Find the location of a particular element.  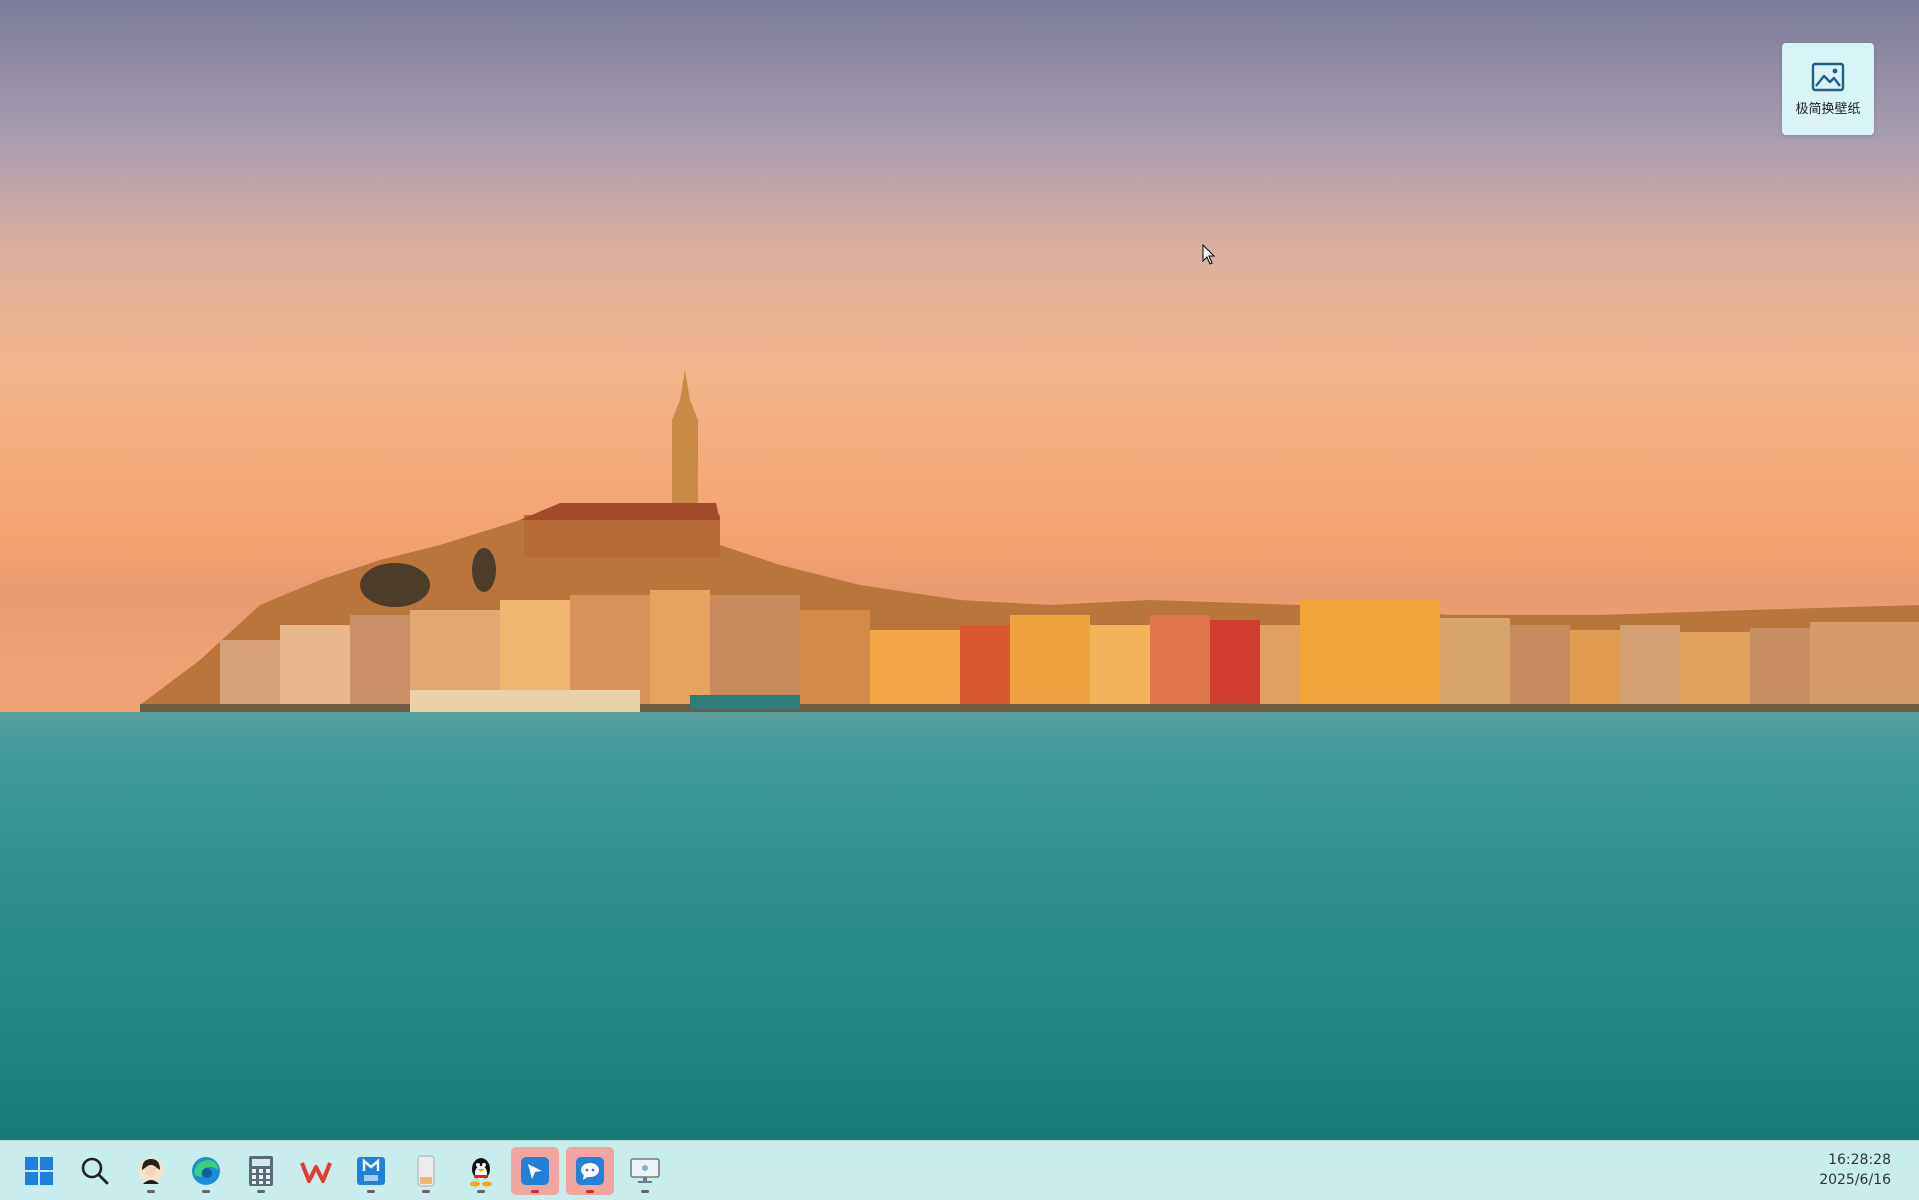

taskbar-app-monitor is located at coordinates (645, 1171).